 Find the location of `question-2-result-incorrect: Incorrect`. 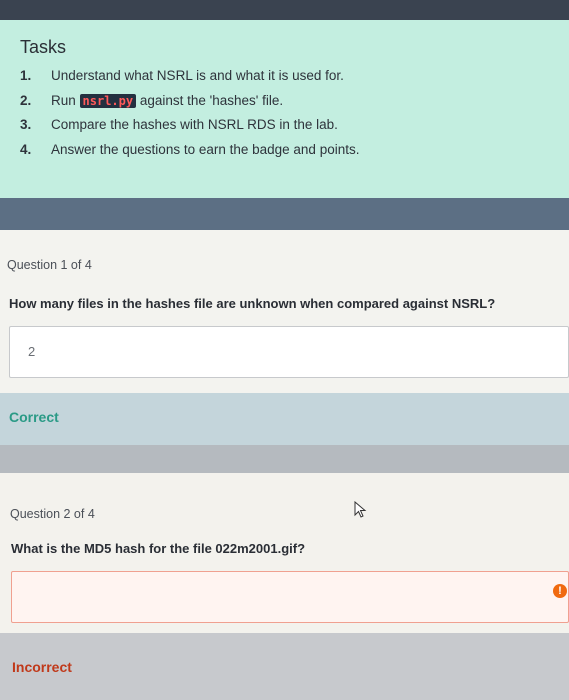

question-2-result-incorrect: Incorrect is located at coordinates (42, 667).